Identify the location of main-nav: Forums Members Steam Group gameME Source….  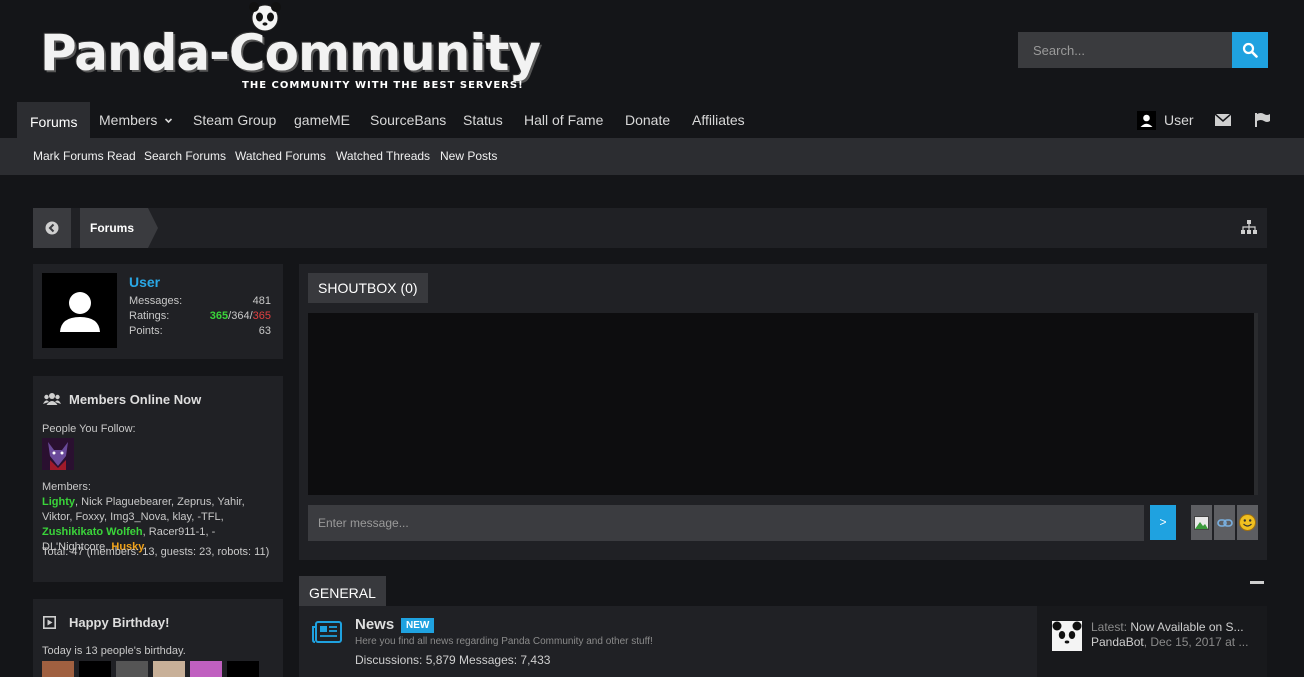
(652, 120).